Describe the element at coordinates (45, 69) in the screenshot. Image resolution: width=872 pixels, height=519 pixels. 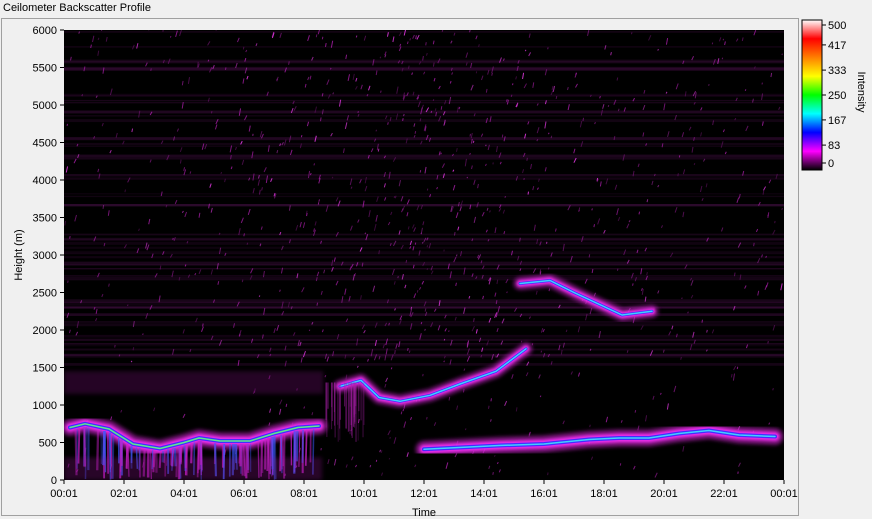
I see `y-tick-label: 5500` at that location.